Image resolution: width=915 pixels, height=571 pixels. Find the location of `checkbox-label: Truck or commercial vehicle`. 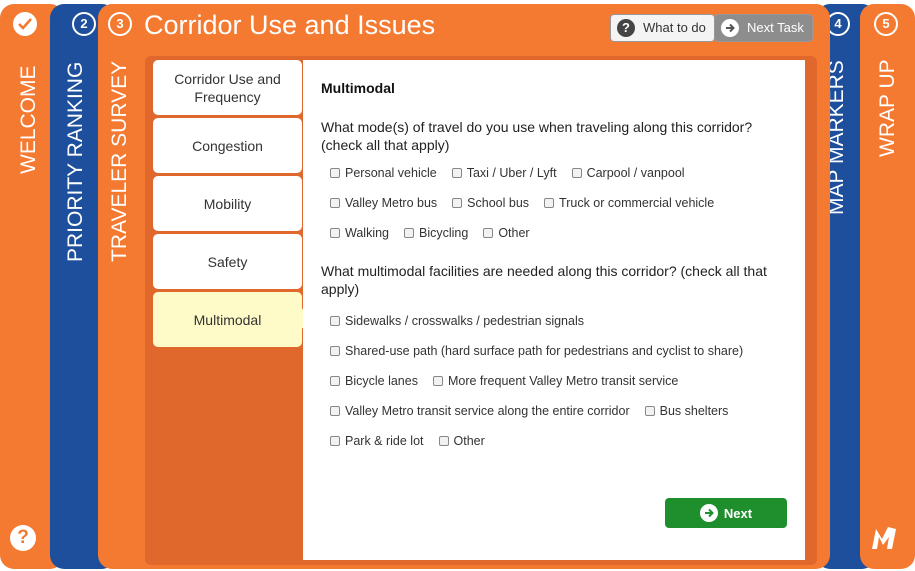

checkbox-label: Truck or commercial vehicle is located at coordinates (637, 203).